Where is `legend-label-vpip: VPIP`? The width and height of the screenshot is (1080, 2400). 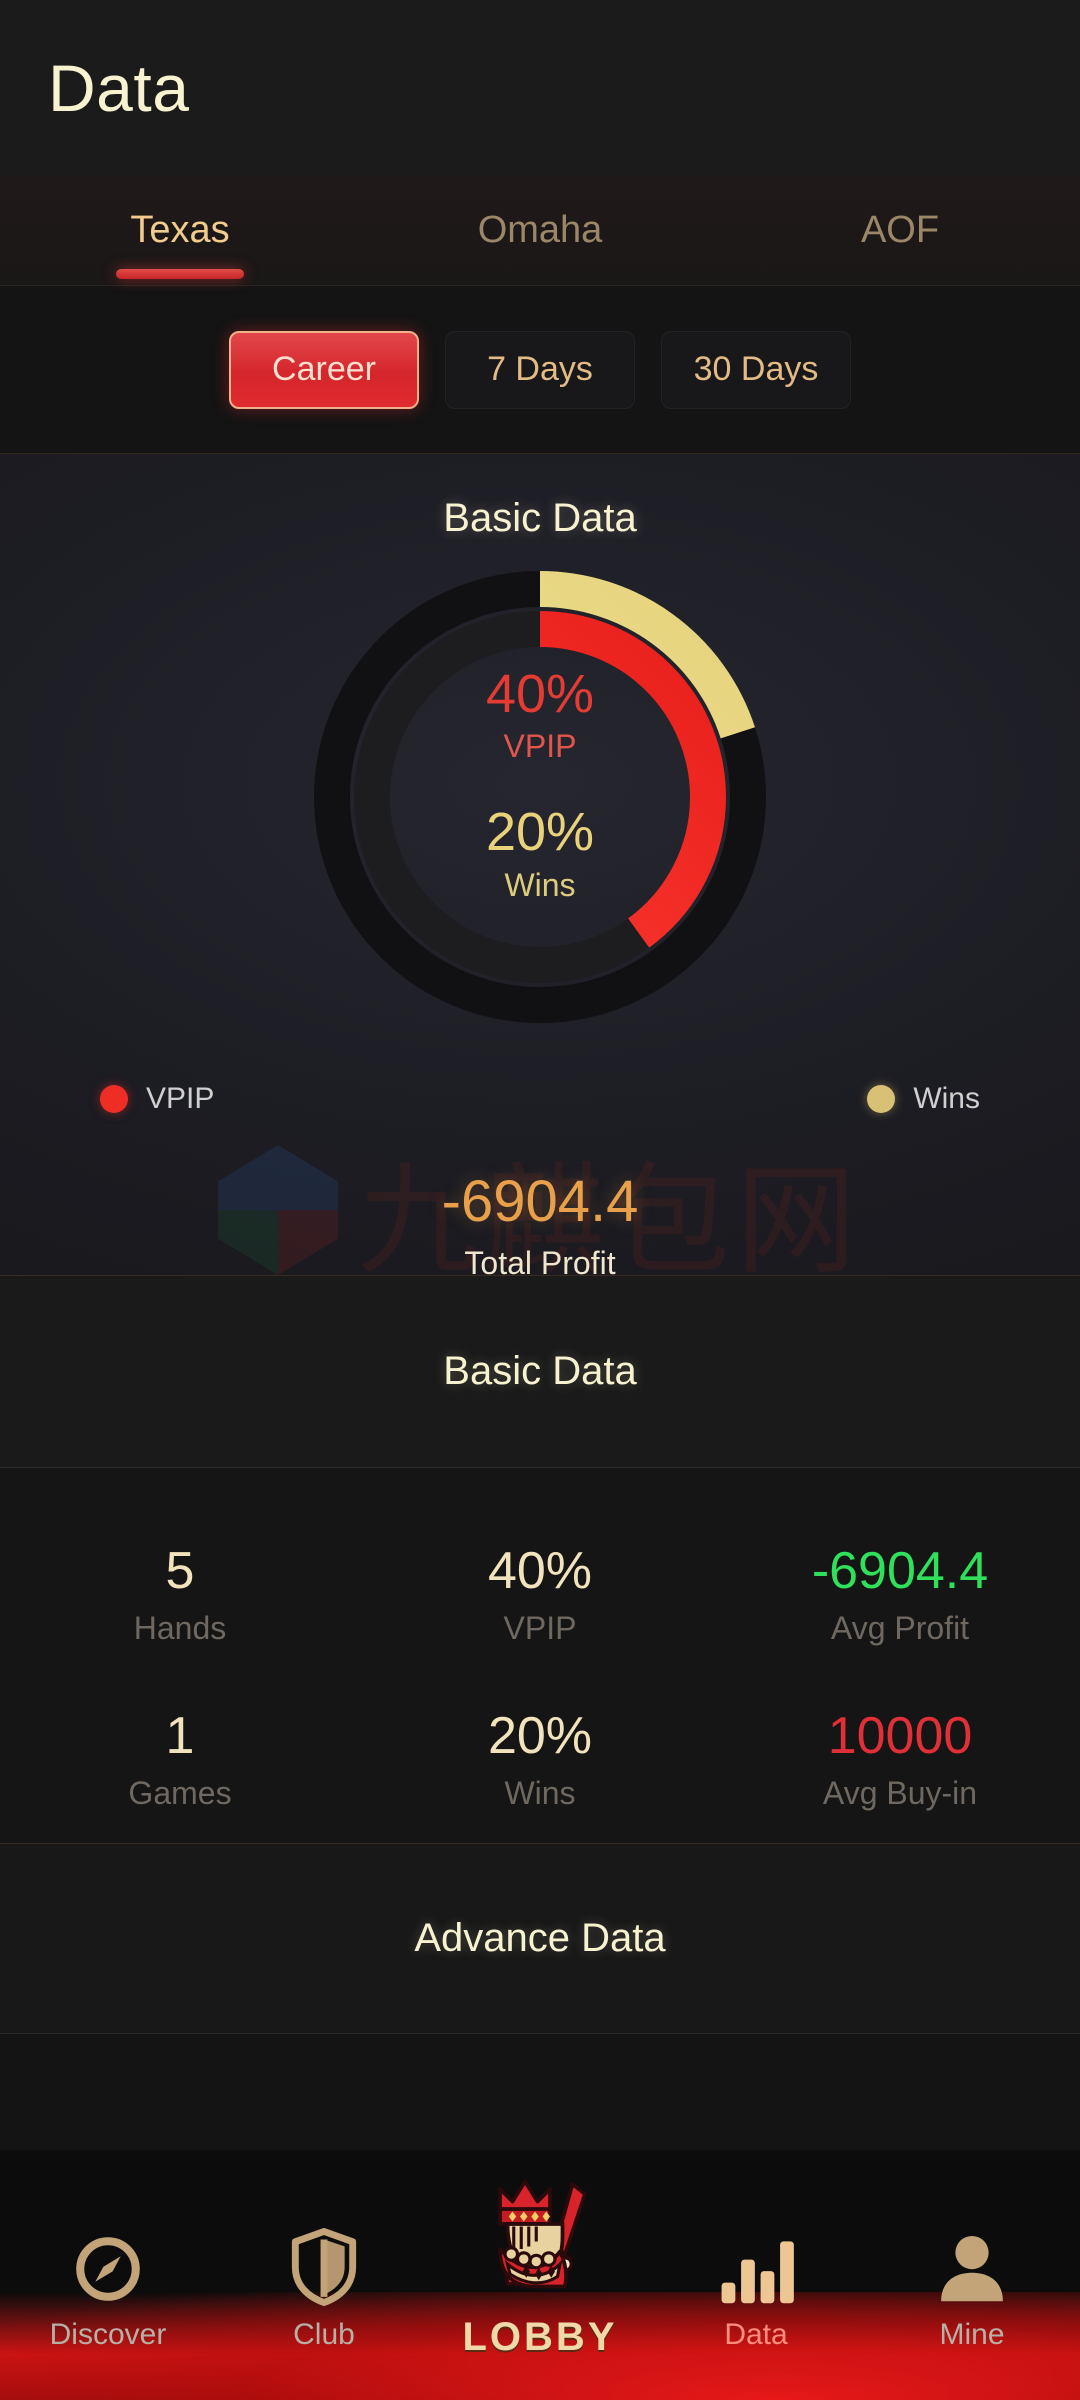 legend-label-vpip: VPIP is located at coordinates (180, 1098).